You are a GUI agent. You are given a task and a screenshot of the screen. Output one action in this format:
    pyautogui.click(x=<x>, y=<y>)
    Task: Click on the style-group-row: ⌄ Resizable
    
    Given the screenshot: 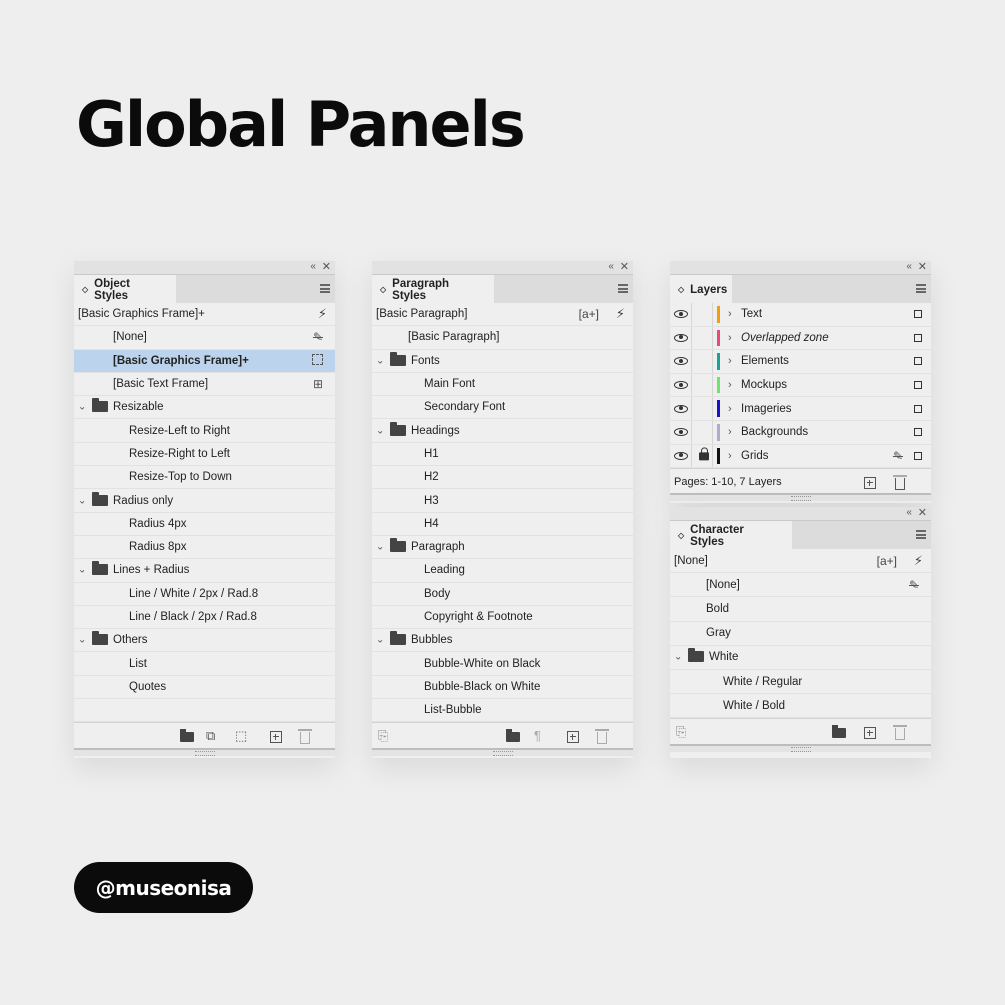 What is the action you would take?
    pyautogui.click(x=204, y=408)
    